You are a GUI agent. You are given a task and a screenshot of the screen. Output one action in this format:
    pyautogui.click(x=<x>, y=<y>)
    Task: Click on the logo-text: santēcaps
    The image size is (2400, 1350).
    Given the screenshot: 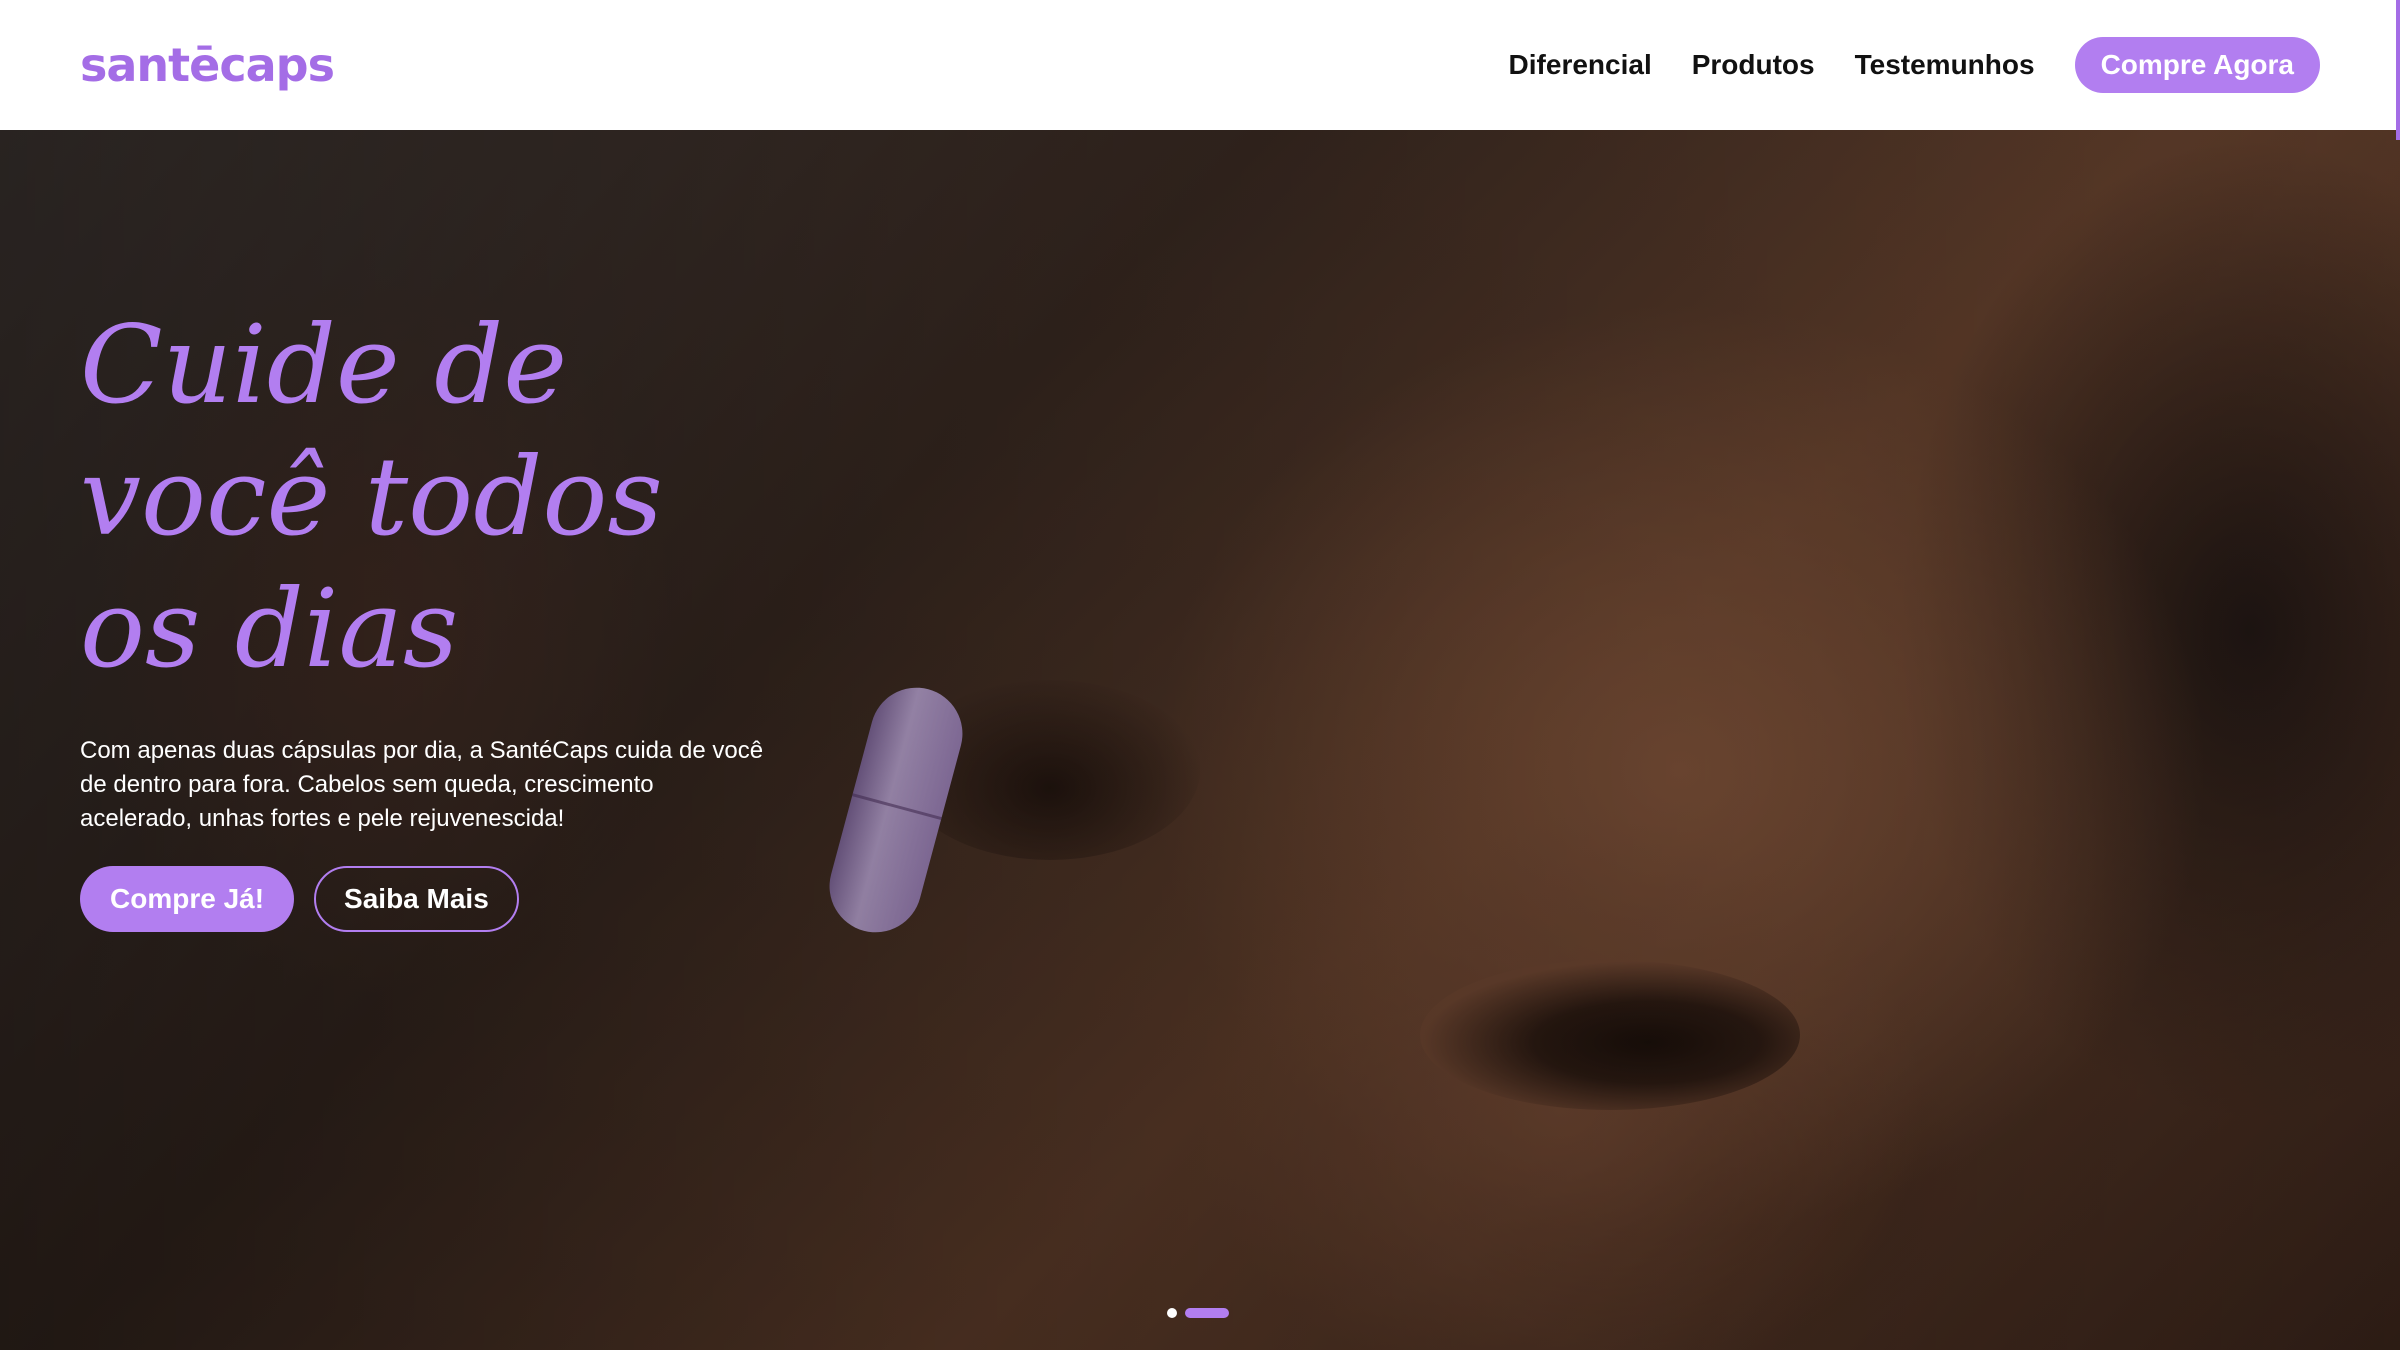 What is the action you would take?
    pyautogui.click(x=207, y=65)
    